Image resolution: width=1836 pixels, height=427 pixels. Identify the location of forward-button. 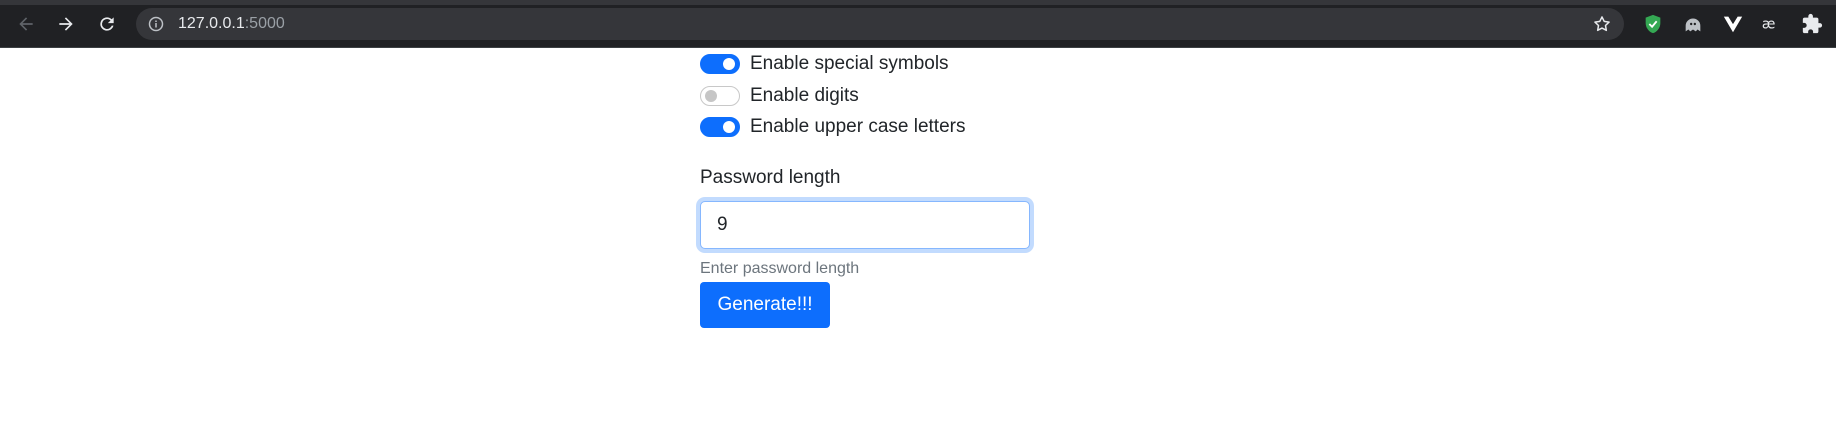
(66, 24).